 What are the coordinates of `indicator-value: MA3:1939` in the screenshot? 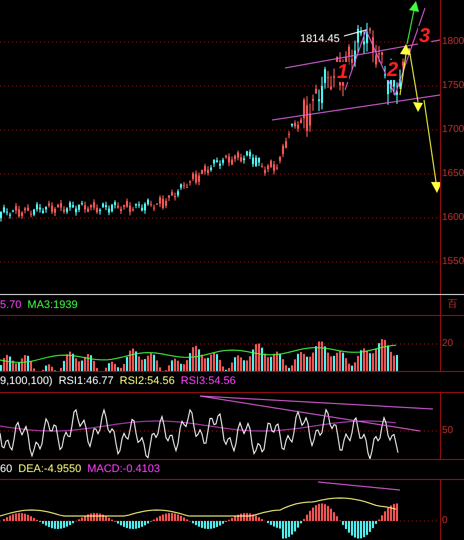 It's located at (52, 305).